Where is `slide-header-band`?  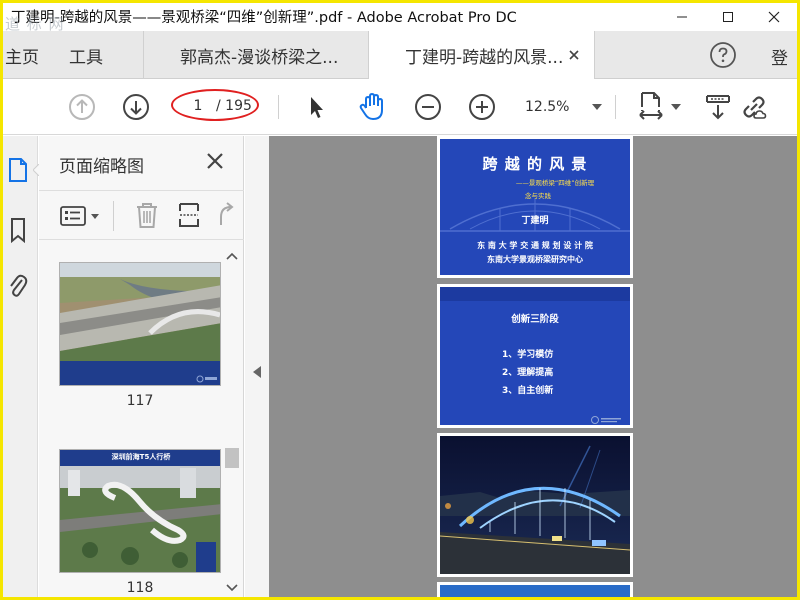
slide-header-band is located at coordinates (535, 294).